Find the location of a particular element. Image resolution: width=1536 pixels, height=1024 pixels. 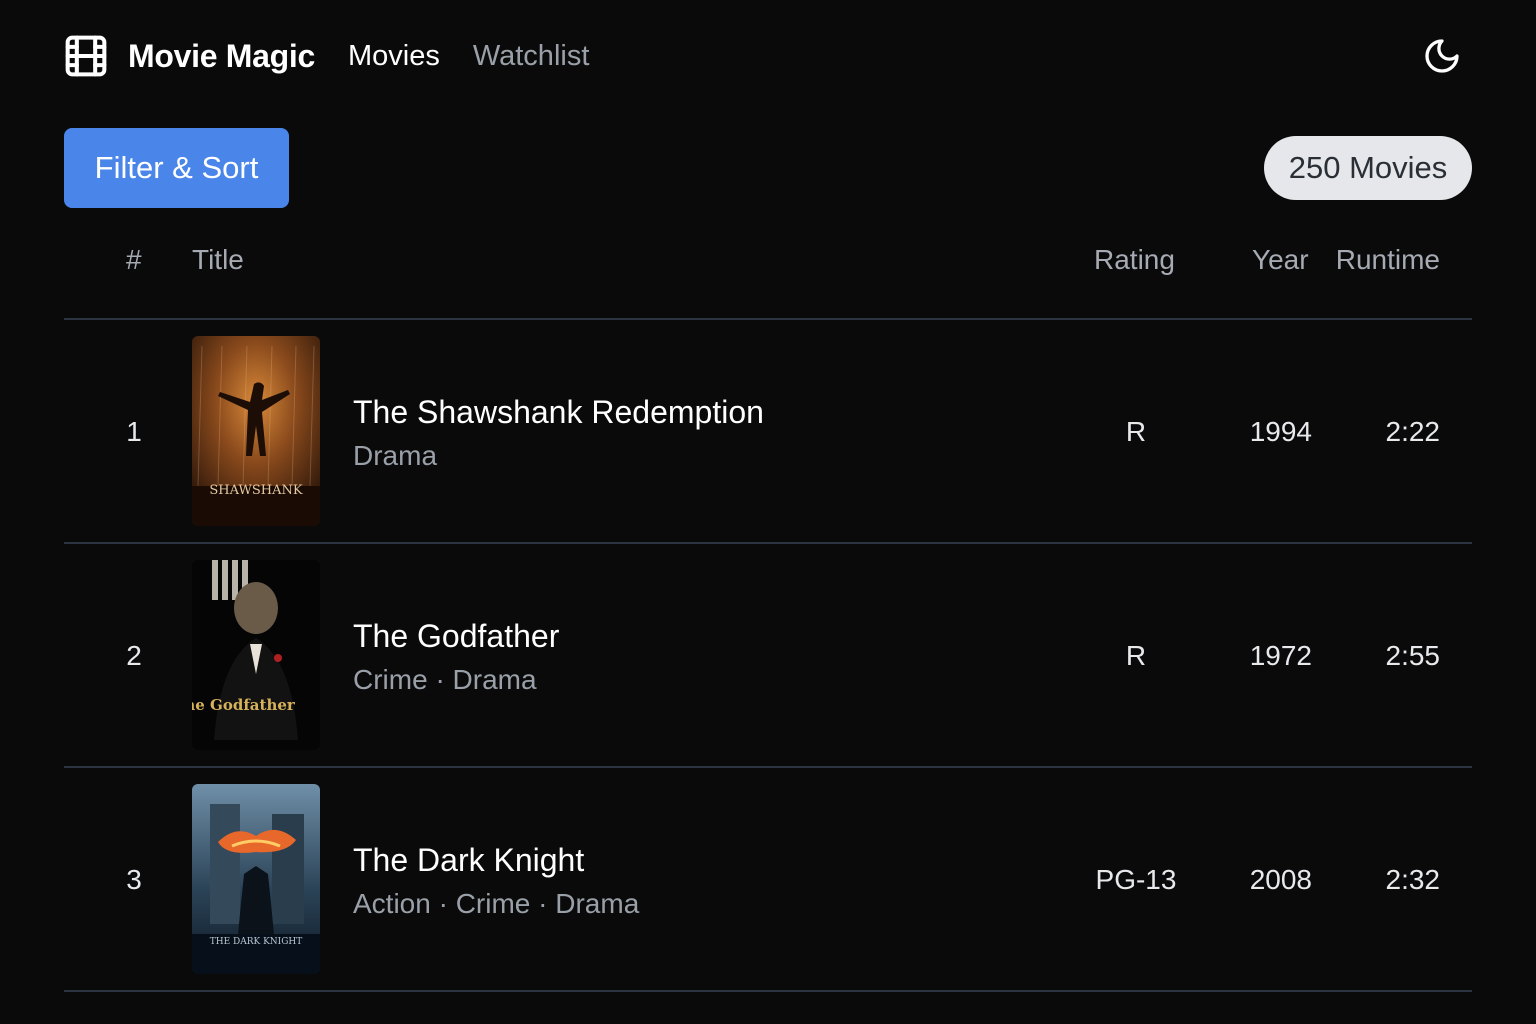

top-nav: Movie Magic Movies Watchlist is located at coordinates (768, 56).